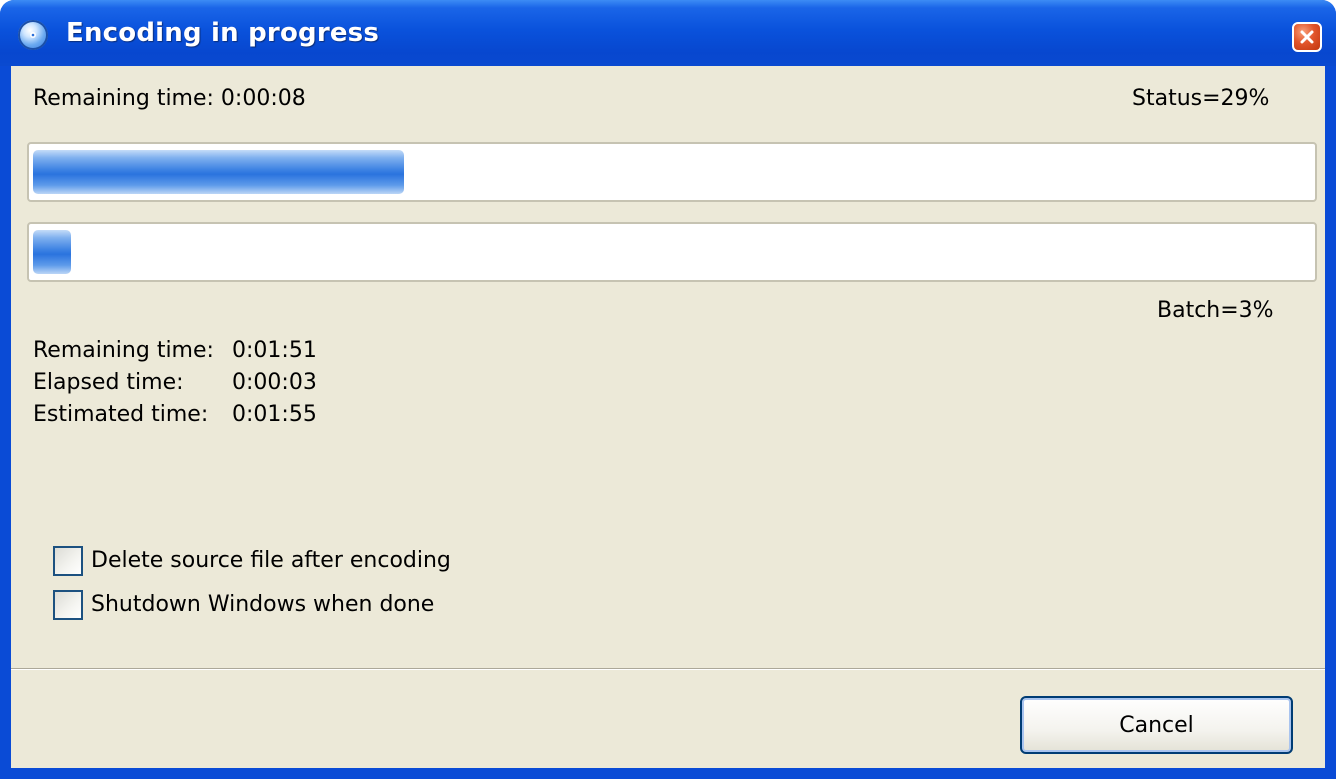  I want to click on estimated-time-label: Estimated time:, so click(121, 414).